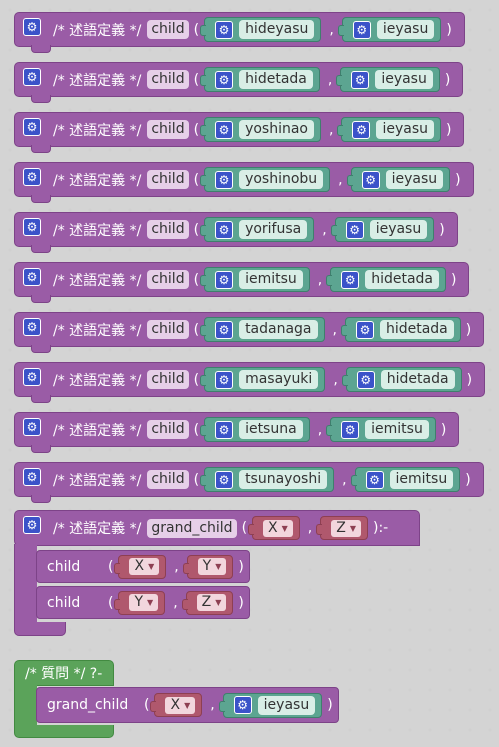  Describe the element at coordinates (271, 429) in the screenshot. I see `atom-value: ietsuna` at that location.